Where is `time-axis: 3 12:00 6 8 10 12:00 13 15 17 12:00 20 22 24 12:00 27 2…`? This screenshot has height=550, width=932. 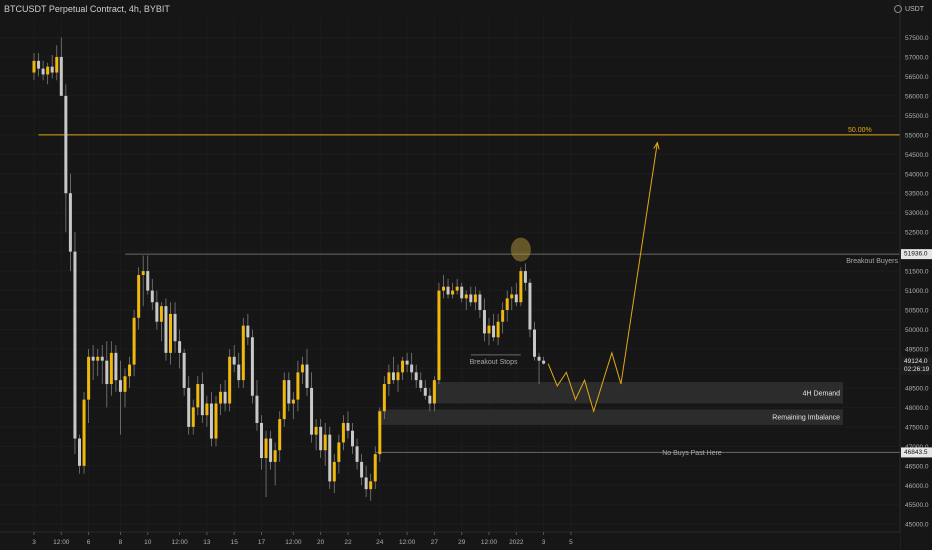 time-axis: 3 12:00 6 8 10 12:00 13 15 17 12:00 20 22 24 12:00 27 2… is located at coordinates (450, 540).